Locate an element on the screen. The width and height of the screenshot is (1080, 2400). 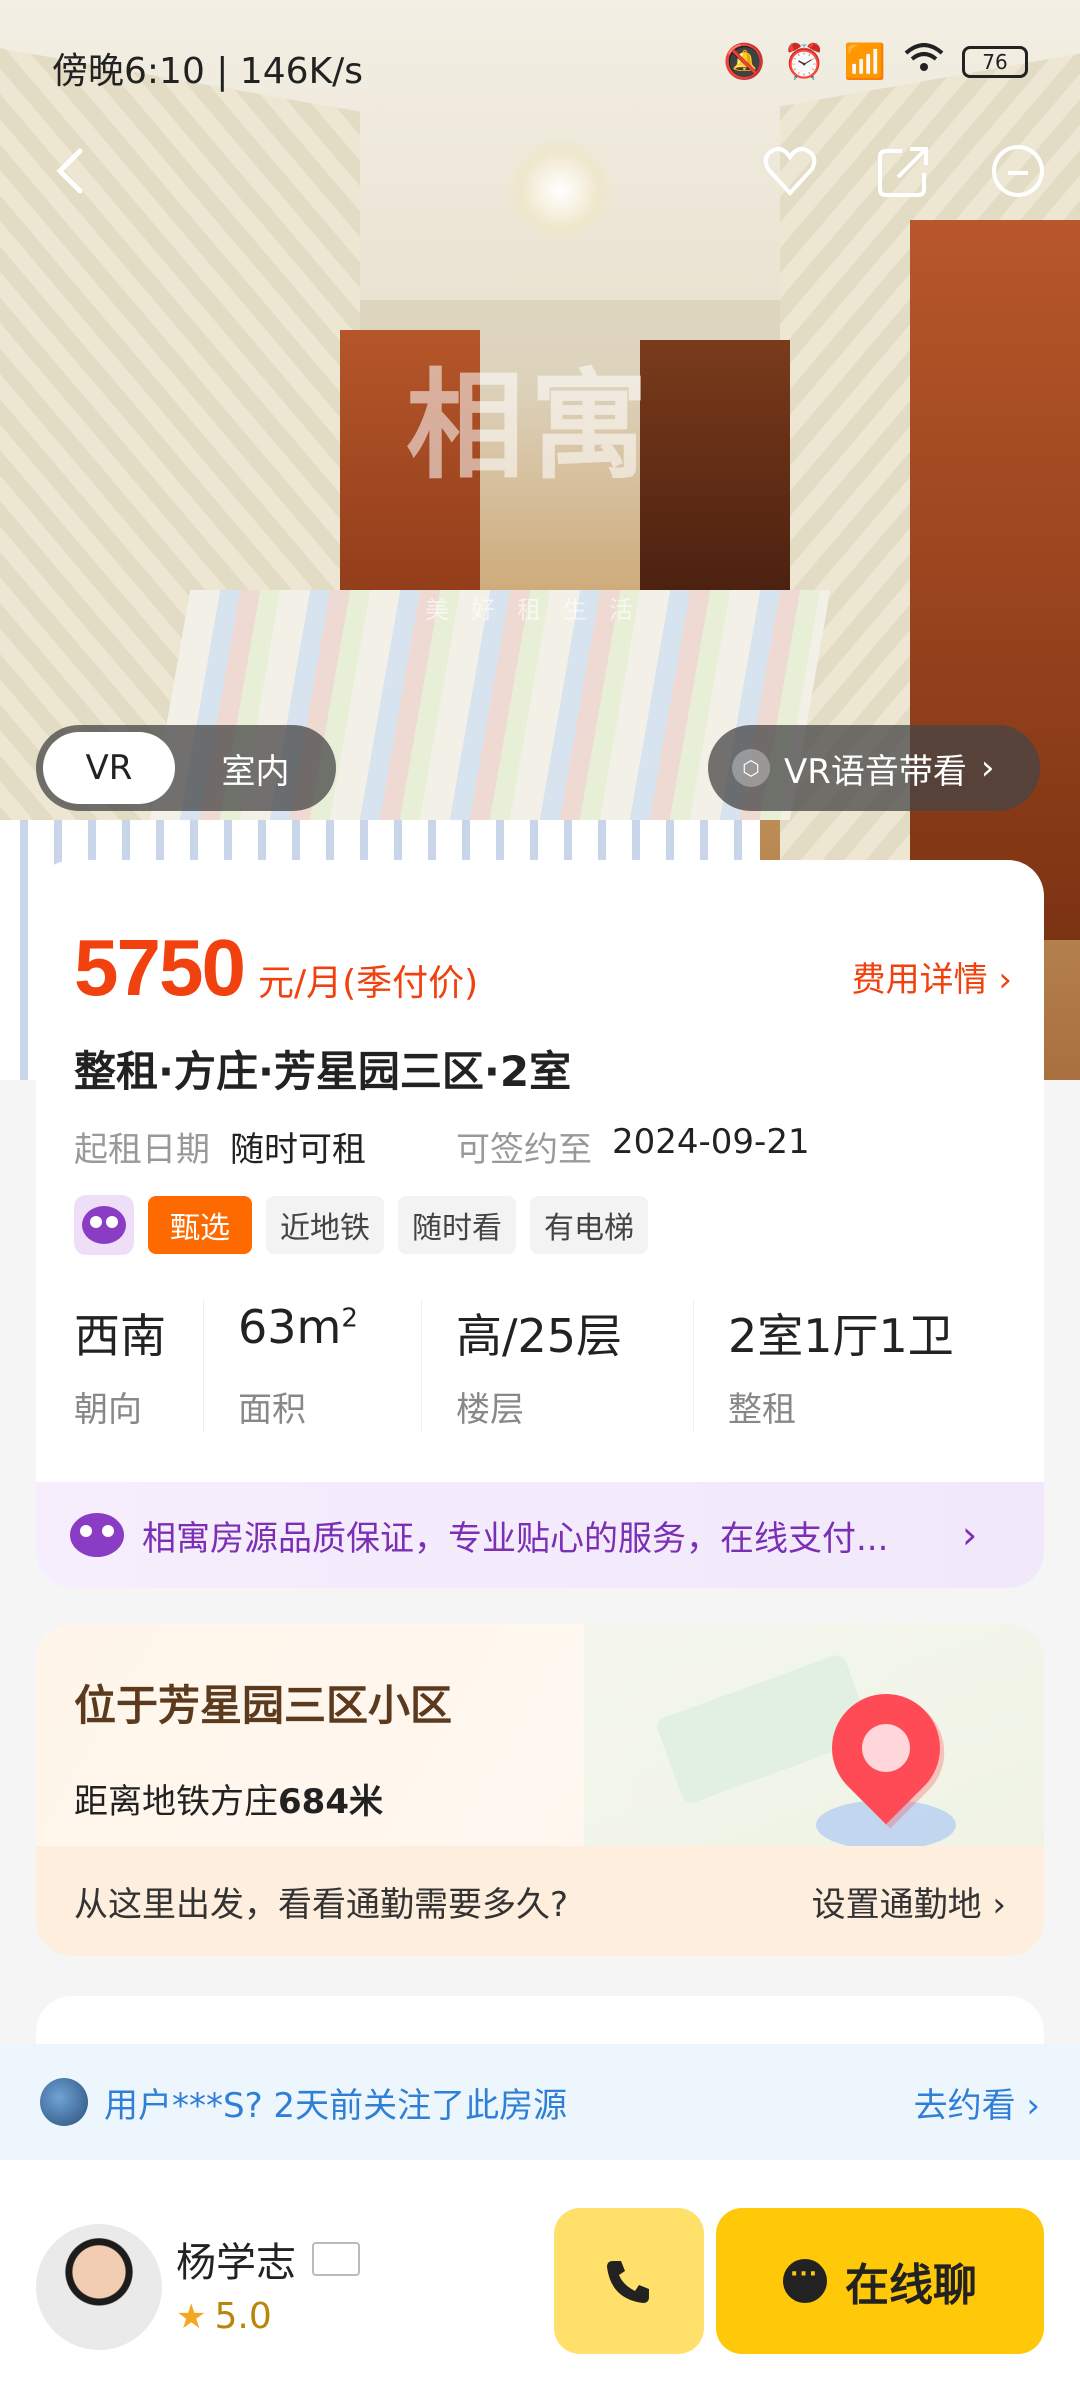
signal-icon: 📶 is located at coordinates (864, 62).